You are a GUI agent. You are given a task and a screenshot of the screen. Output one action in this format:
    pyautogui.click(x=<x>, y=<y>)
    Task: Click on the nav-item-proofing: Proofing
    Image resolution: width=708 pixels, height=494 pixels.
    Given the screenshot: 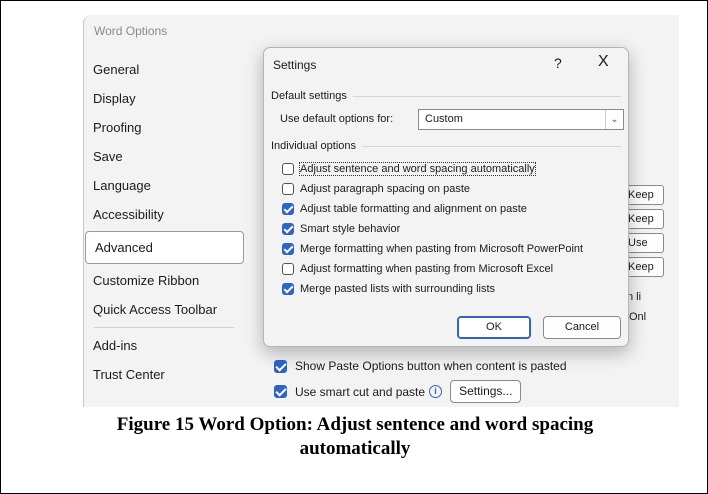 What is the action you would take?
    pyautogui.click(x=164, y=127)
    